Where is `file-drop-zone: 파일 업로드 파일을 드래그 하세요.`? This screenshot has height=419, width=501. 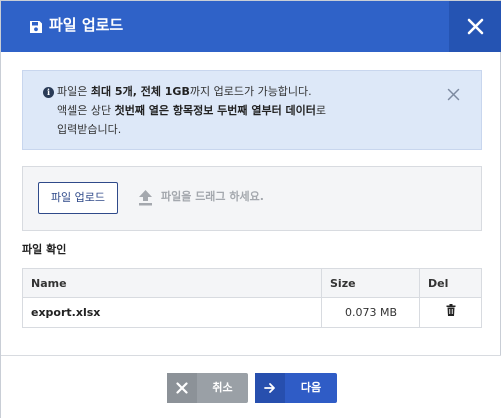
file-drop-zone: 파일 업로드 파일을 드래그 하세요. is located at coordinates (252, 198).